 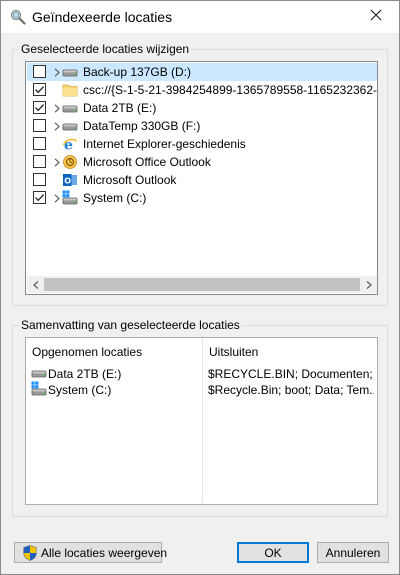 I want to click on location-item: Back-up 137GB (D:), so click(x=202, y=72).